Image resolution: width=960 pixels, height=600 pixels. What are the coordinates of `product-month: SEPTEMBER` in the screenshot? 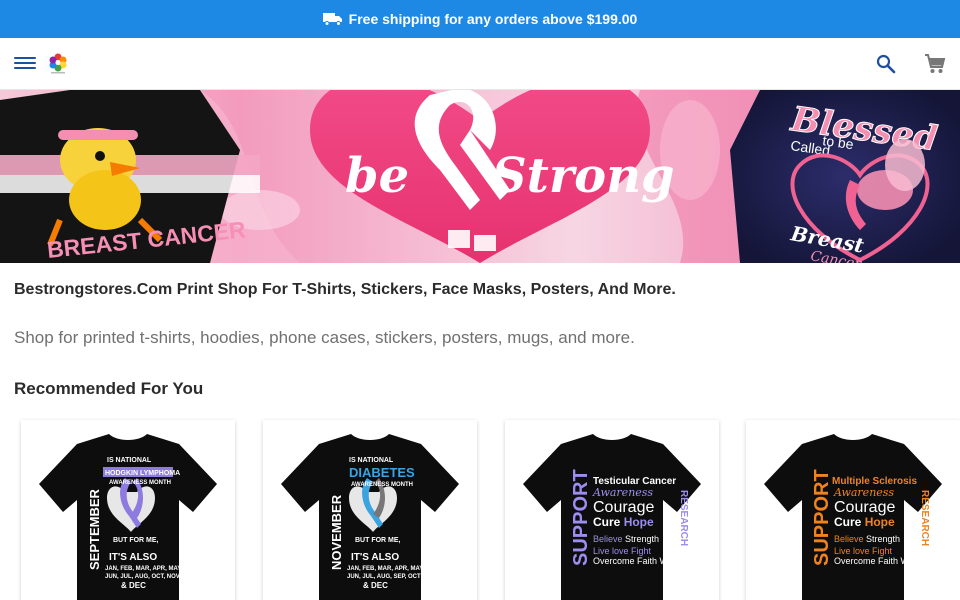 It's located at (94, 529).